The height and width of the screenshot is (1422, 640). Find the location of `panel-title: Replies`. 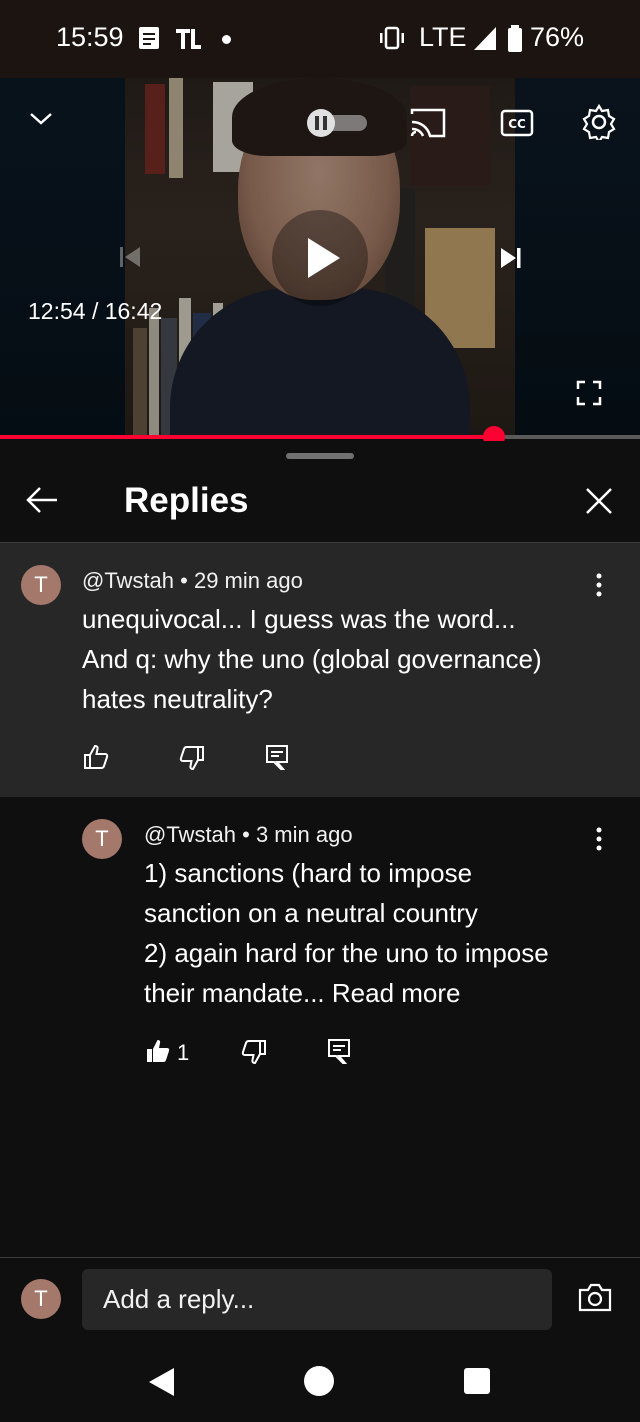

panel-title: Replies is located at coordinates (186, 500).